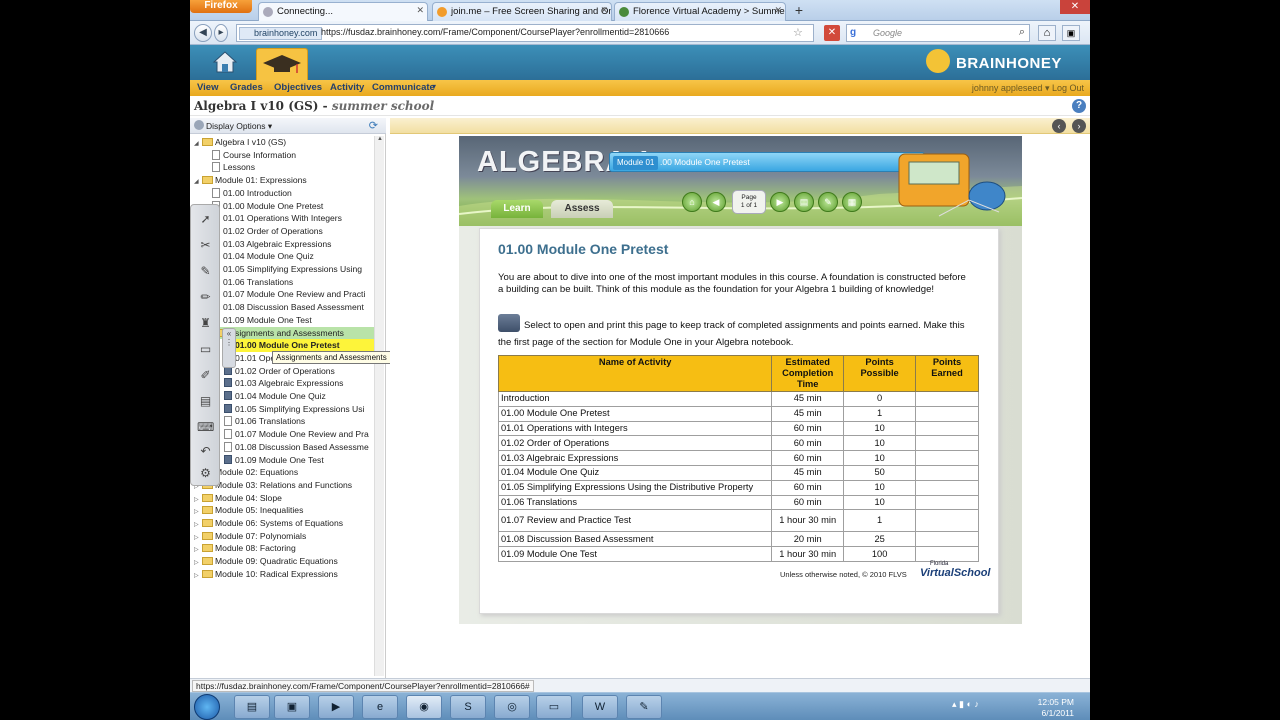  I want to click on window-close-button: ✕, so click(1075, 7).